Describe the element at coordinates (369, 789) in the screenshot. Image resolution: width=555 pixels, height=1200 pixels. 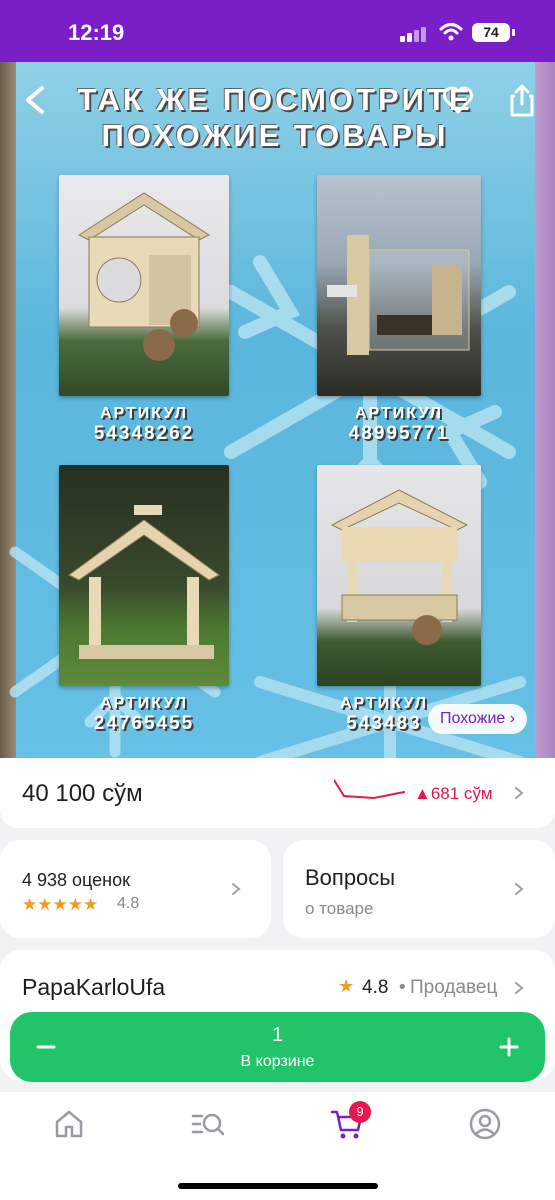
I see `price-history-sparkline` at that location.